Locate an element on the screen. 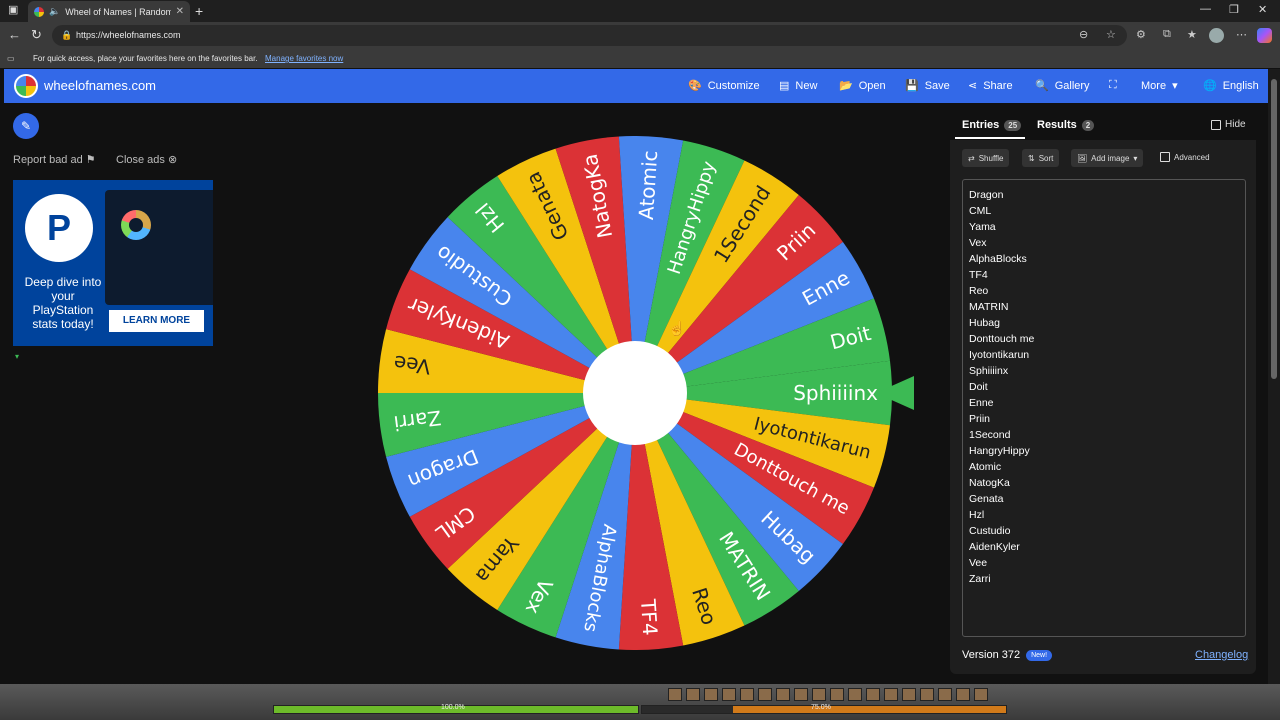 The height and width of the screenshot is (720, 1280). add-image-label: Add image is located at coordinates (1110, 158).